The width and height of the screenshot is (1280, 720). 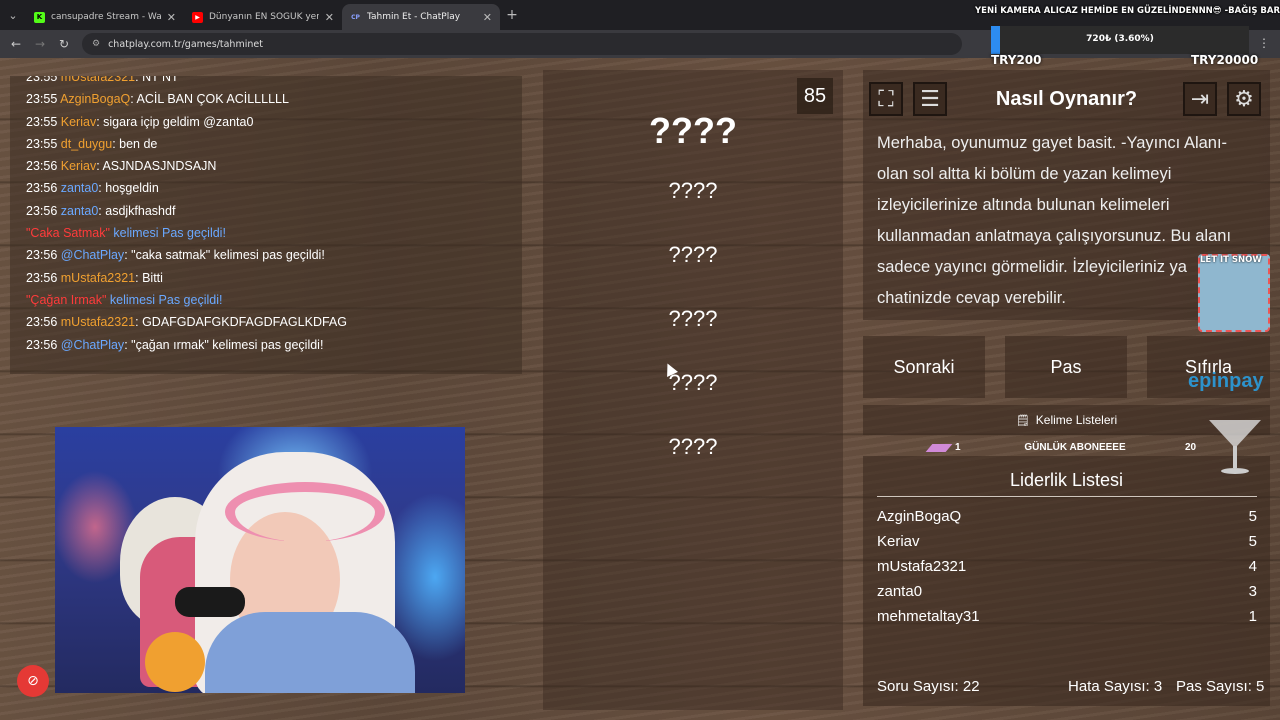 I want to click on system-word: "Çağan Irmak", so click(x=66, y=299).